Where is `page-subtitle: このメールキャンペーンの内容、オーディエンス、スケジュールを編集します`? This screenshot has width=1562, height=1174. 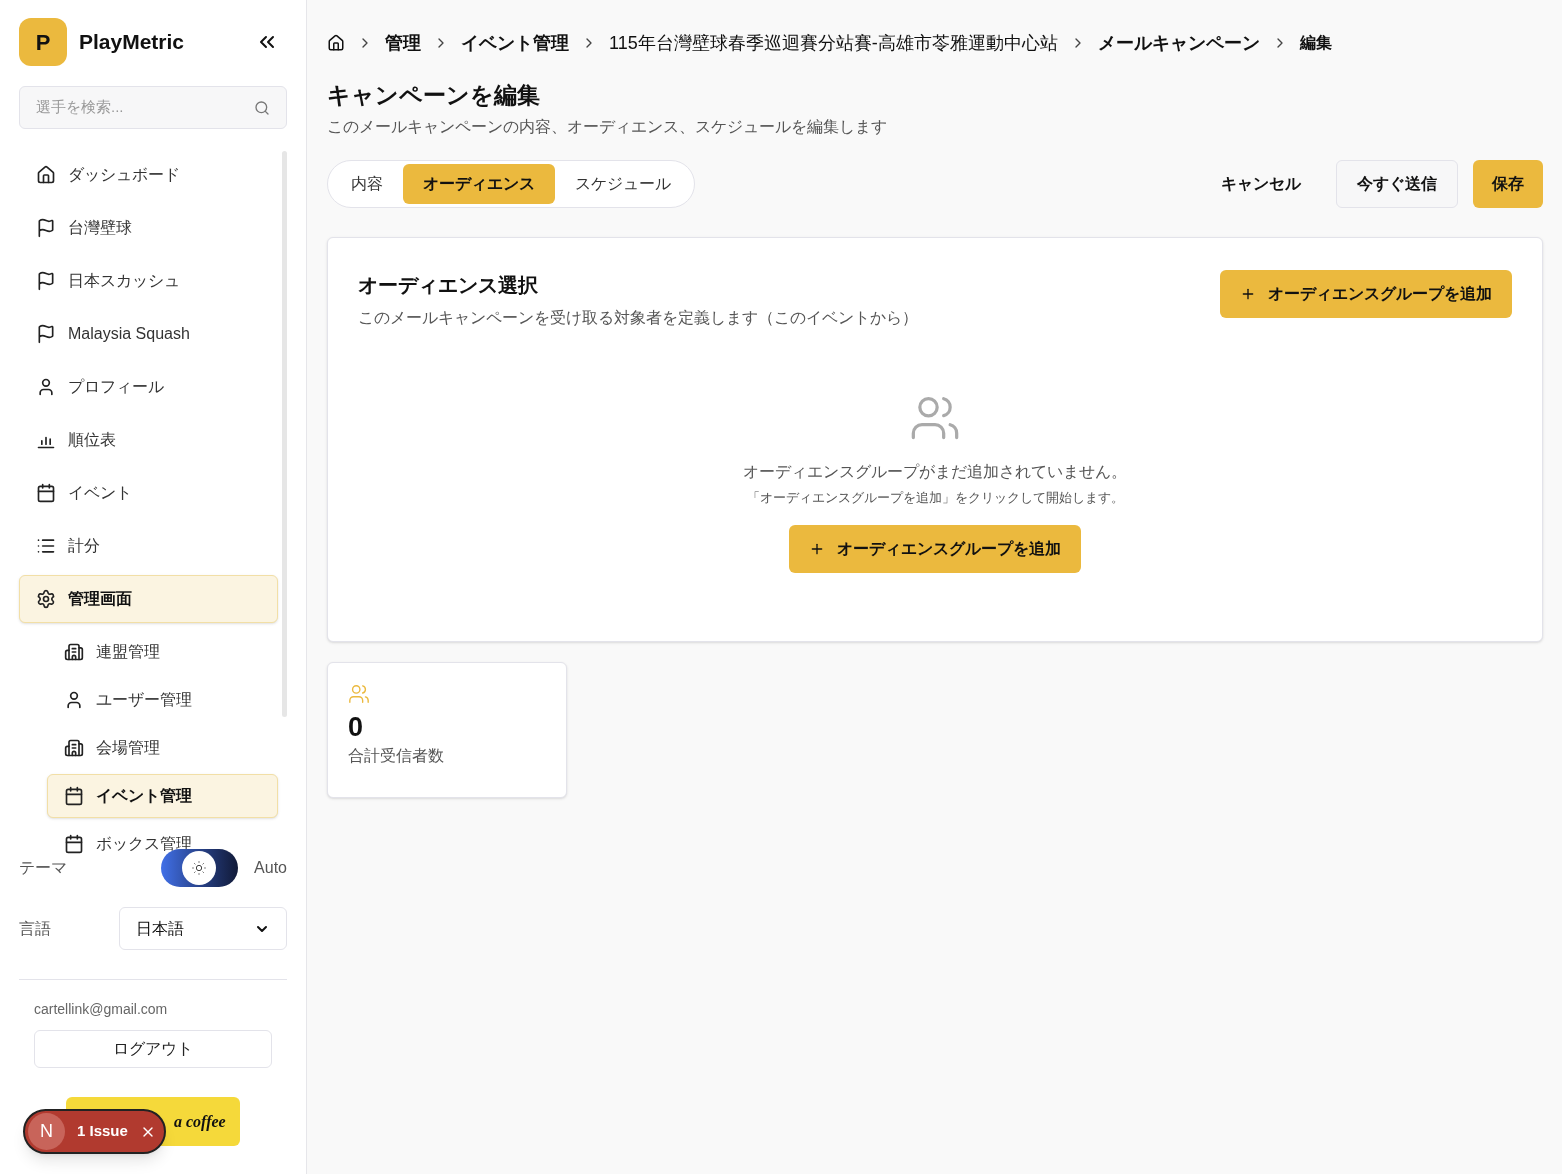 page-subtitle: このメールキャンペーンの内容、オーディエンス、スケジュールを編集します is located at coordinates (607, 126).